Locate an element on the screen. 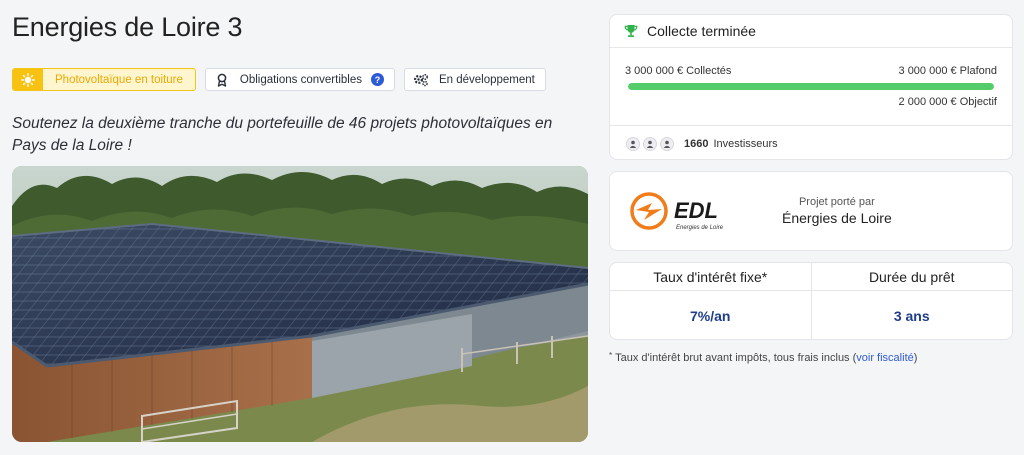  interest-rate-header: Taux d'intérêt fixe* is located at coordinates (710, 277).